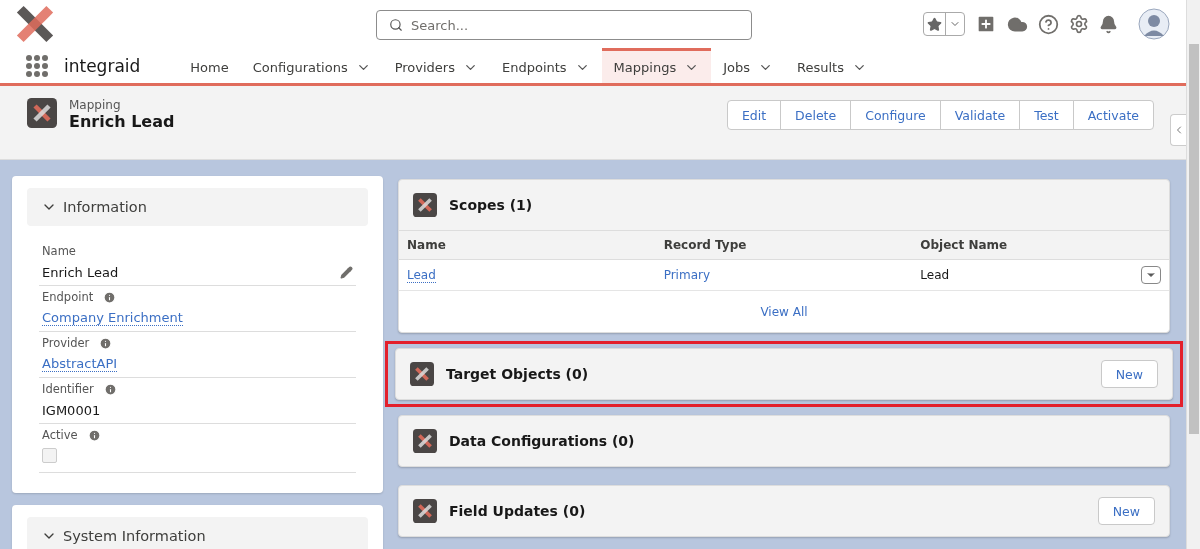  What do you see at coordinates (1193, 274) in the screenshot?
I see `scrollbar` at bounding box center [1193, 274].